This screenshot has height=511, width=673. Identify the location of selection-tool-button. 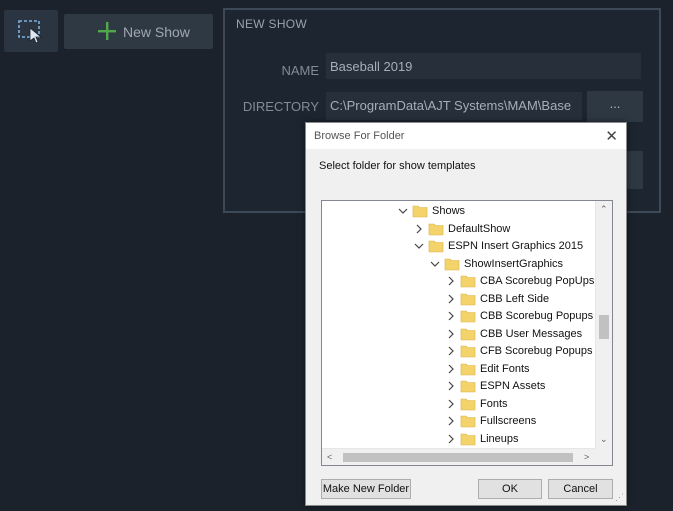
(31, 31).